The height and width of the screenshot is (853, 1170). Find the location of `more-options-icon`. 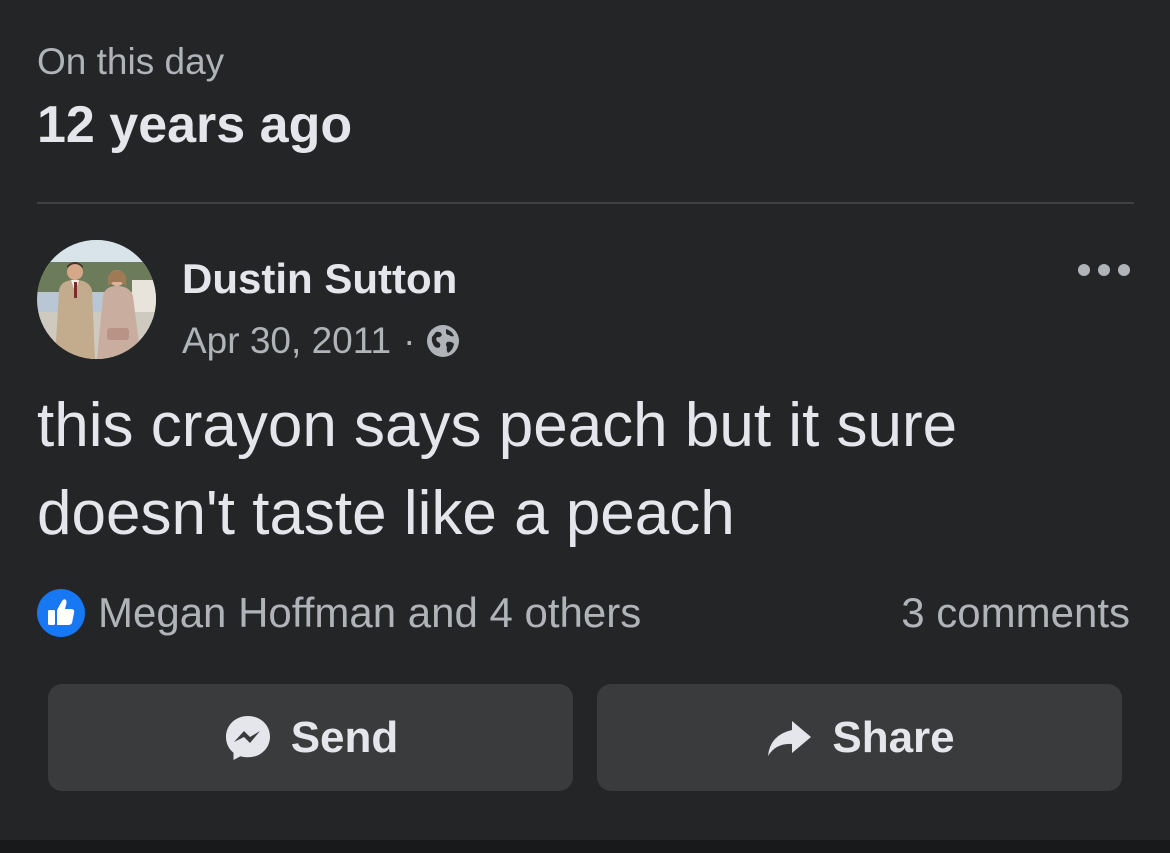

more-options-icon is located at coordinates (1104, 270).